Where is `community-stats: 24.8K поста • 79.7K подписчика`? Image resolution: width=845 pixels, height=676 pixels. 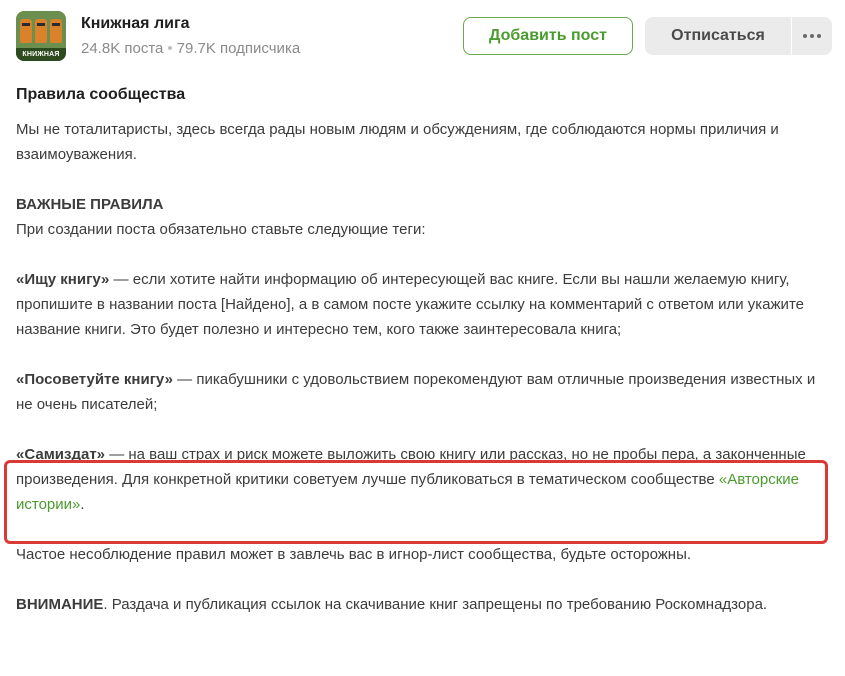 community-stats: 24.8K поста • 79.7K подписчика is located at coordinates (190, 48).